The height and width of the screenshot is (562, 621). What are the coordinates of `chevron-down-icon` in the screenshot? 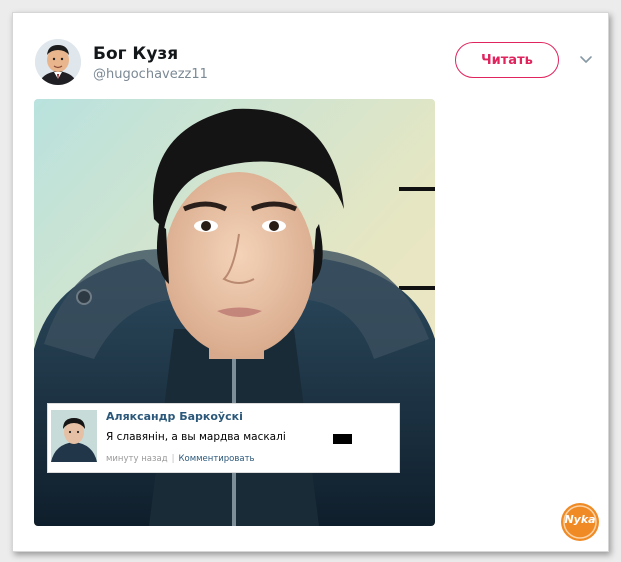 It's located at (586, 60).